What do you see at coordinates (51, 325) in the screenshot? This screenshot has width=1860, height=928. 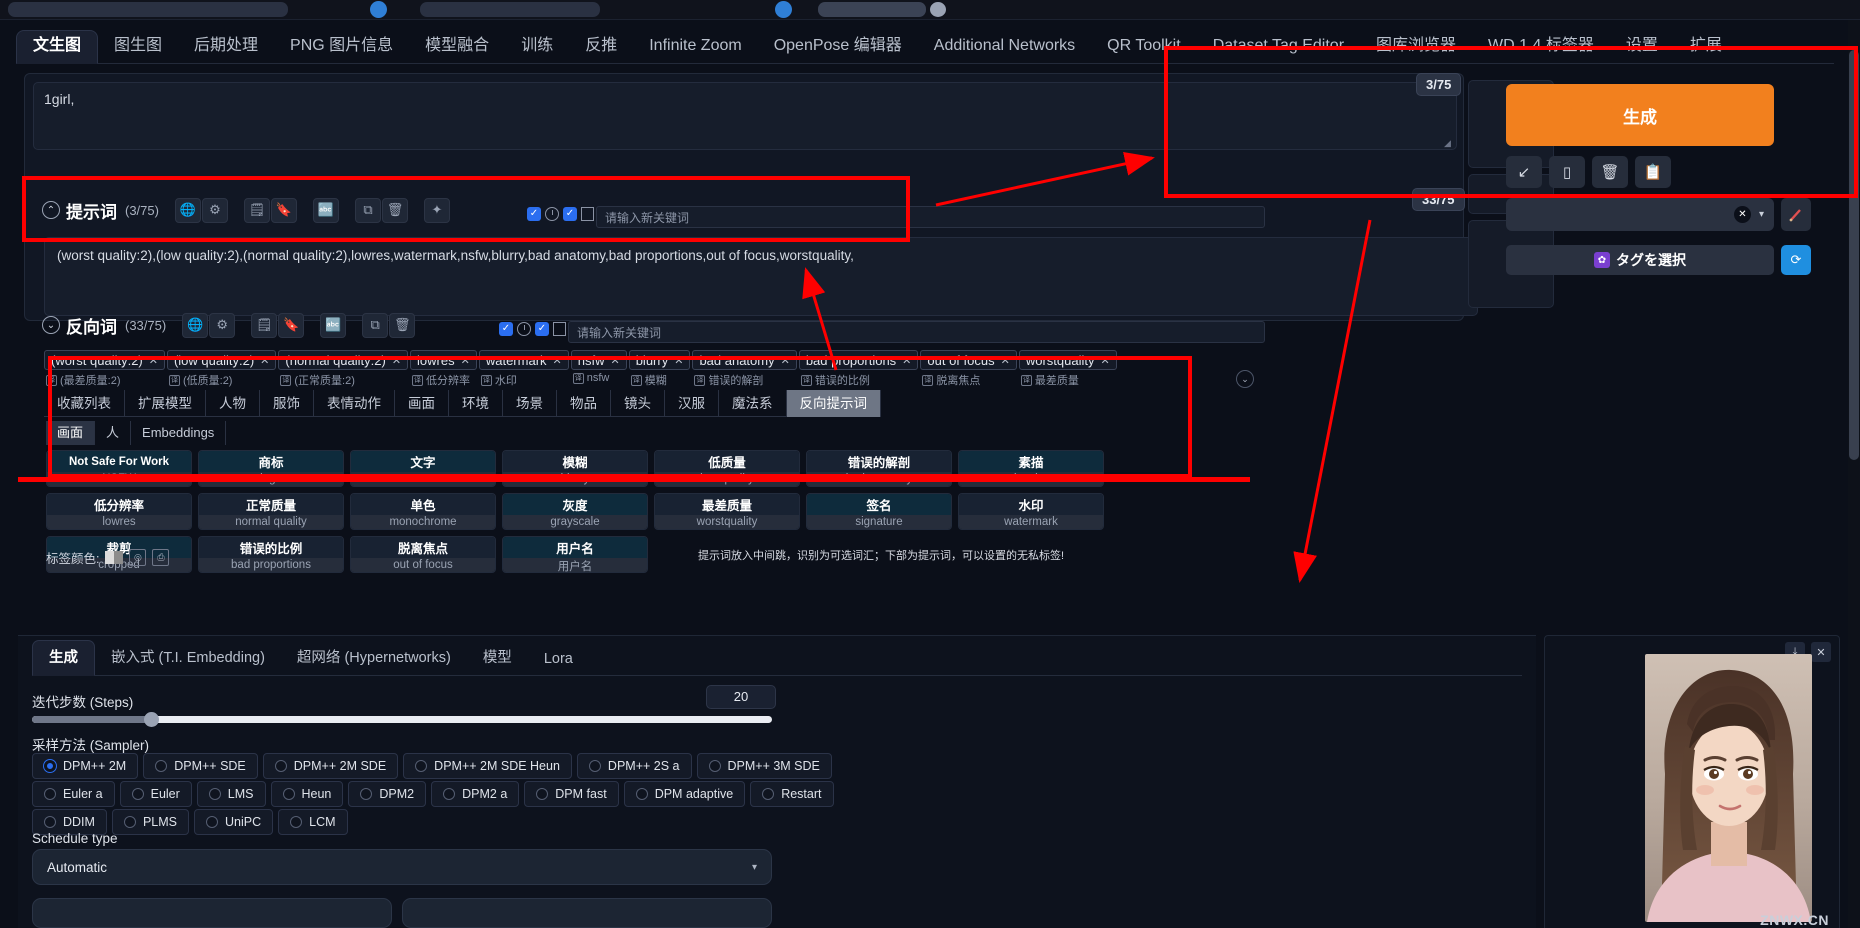 I see `collapse-down-icon: ⌄` at bounding box center [51, 325].